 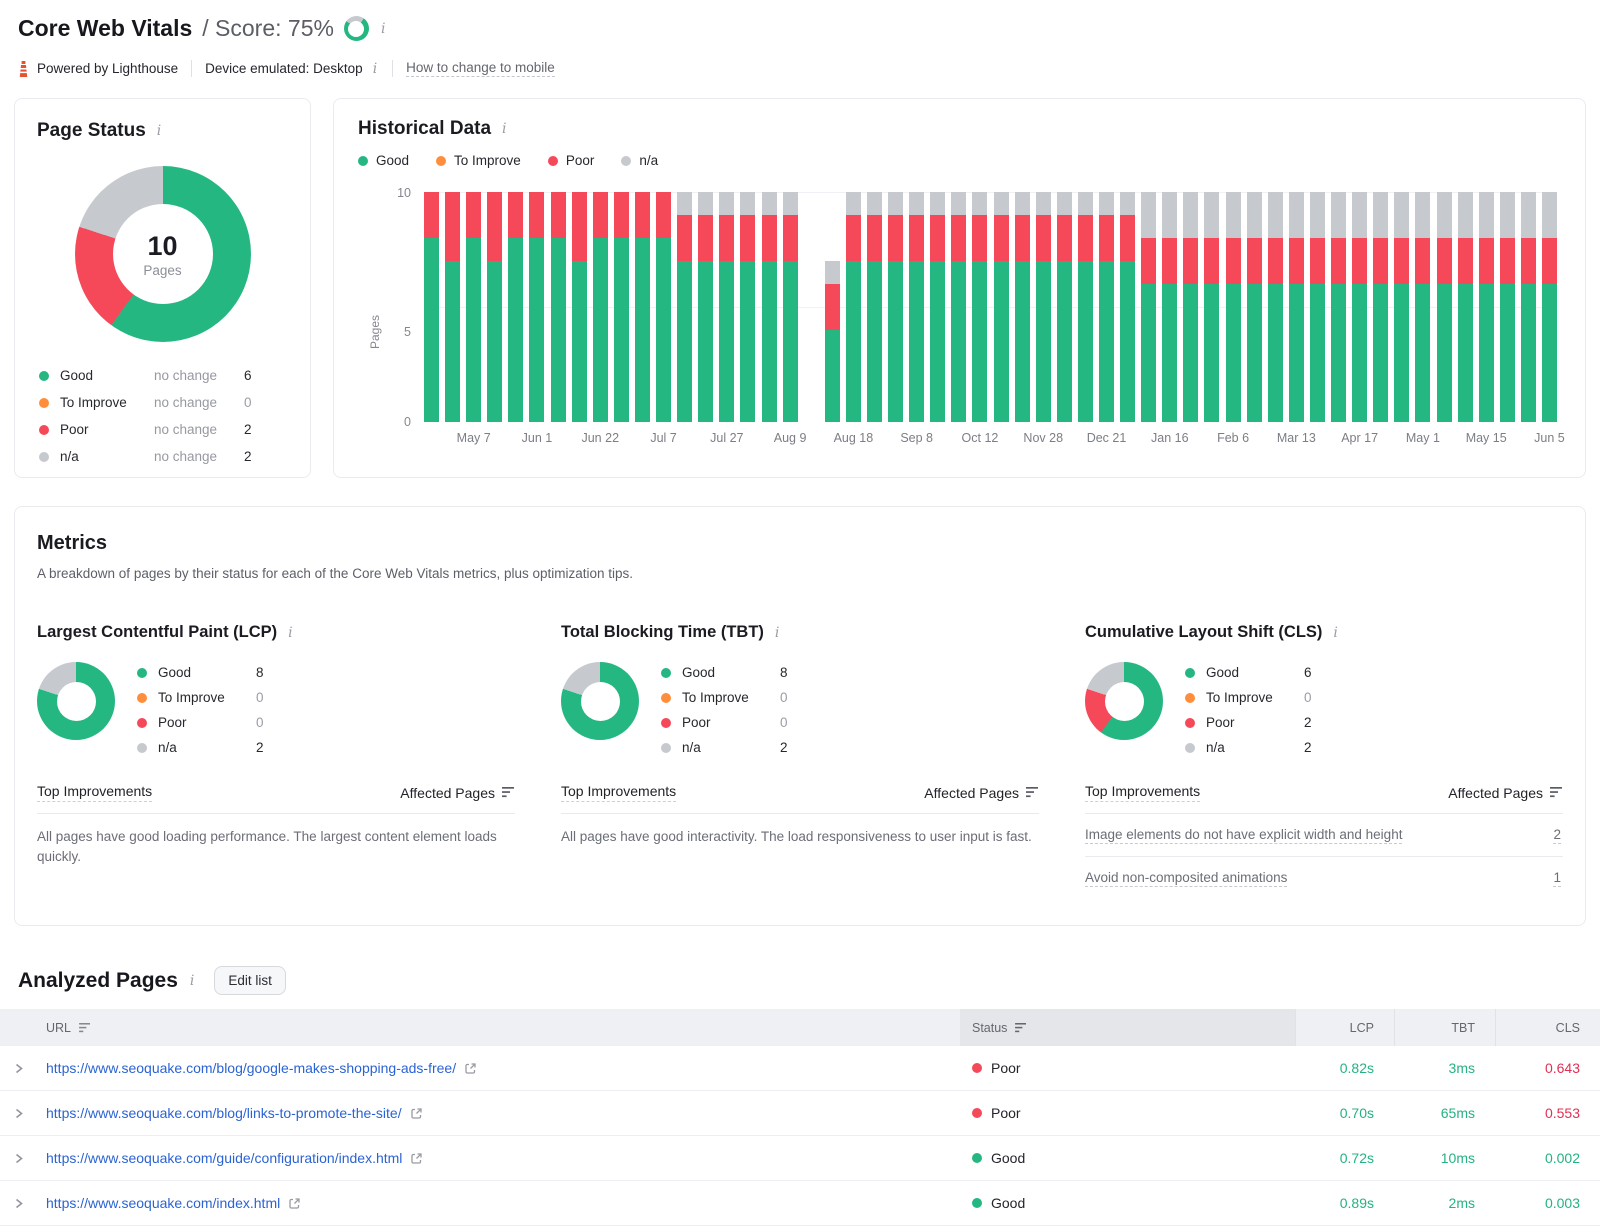 What do you see at coordinates (1562, 1068) in the screenshot?
I see `cls-value: 0.643` at bounding box center [1562, 1068].